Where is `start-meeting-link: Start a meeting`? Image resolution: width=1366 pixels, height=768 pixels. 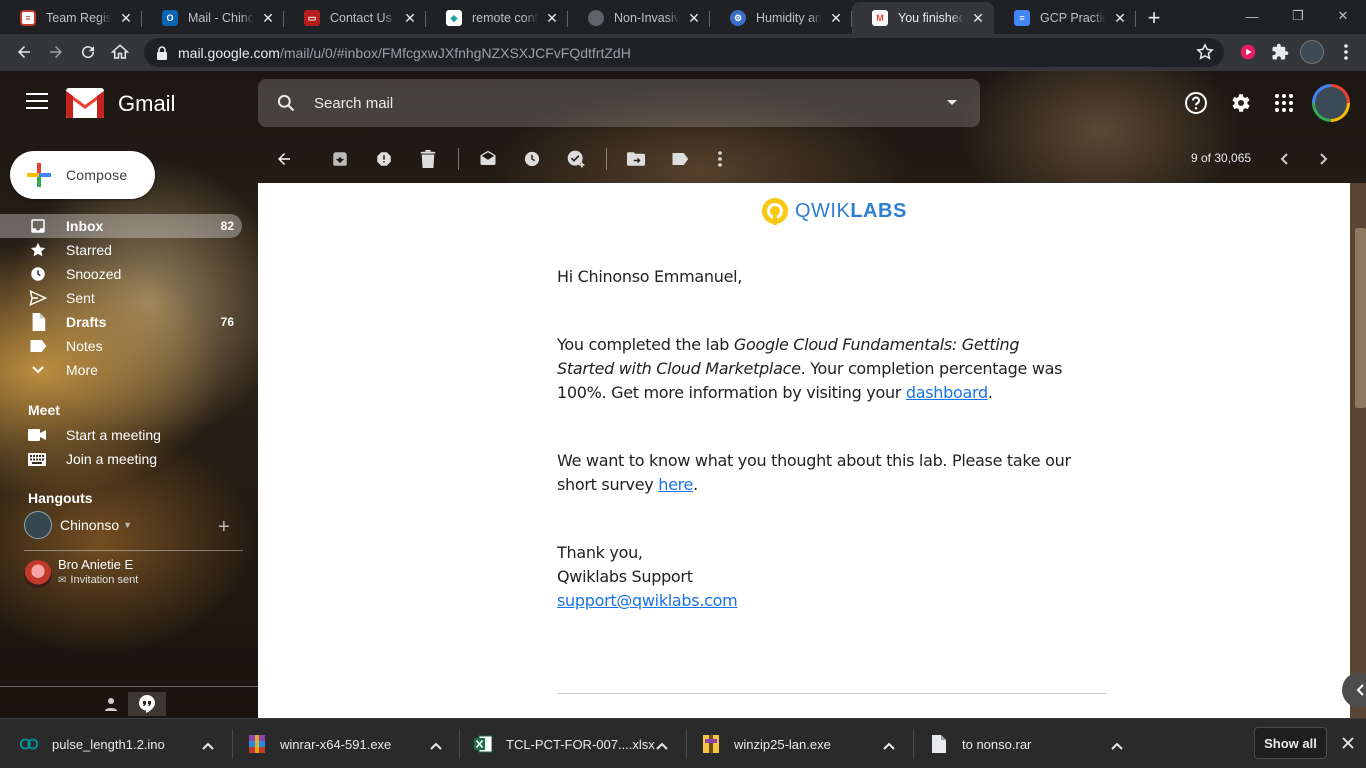 start-meeting-link: Start a meeting is located at coordinates (94, 435).